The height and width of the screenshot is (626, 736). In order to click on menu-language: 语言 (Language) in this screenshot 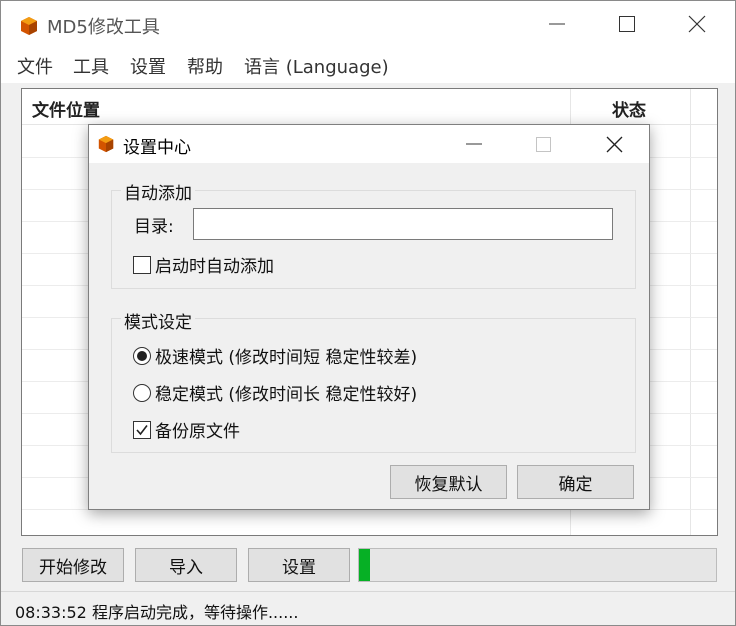, I will do `click(316, 66)`.